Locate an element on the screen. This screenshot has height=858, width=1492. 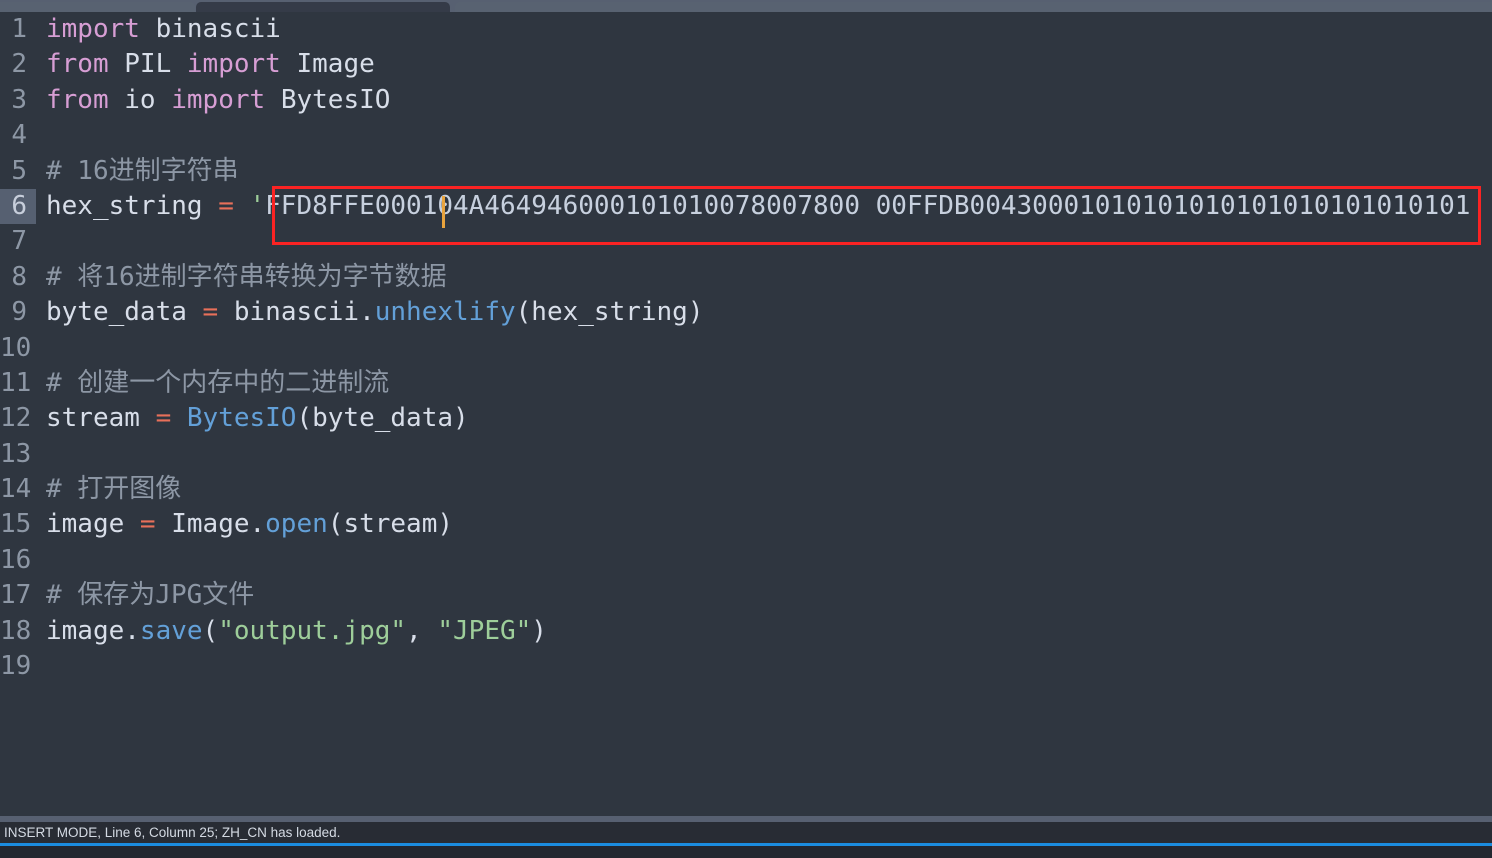
code-line: 3 from io import BytesIO is located at coordinates (746, 100).